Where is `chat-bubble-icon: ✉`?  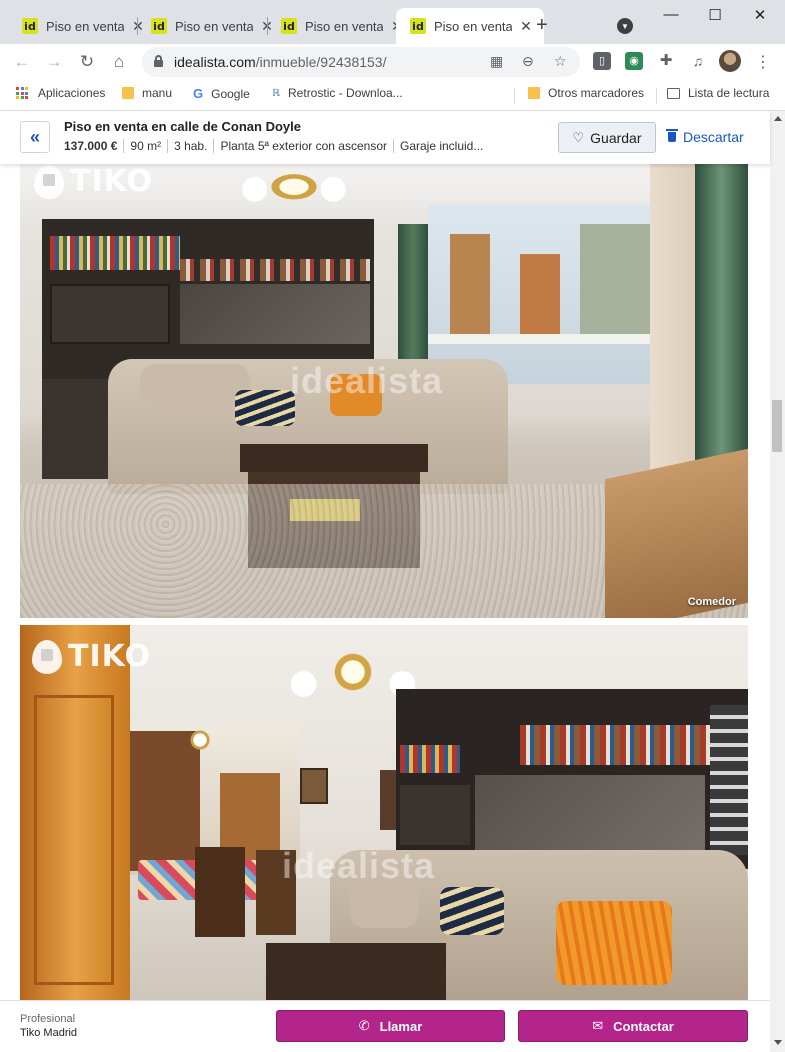
chat-bubble-icon: ✉ is located at coordinates (598, 1025).